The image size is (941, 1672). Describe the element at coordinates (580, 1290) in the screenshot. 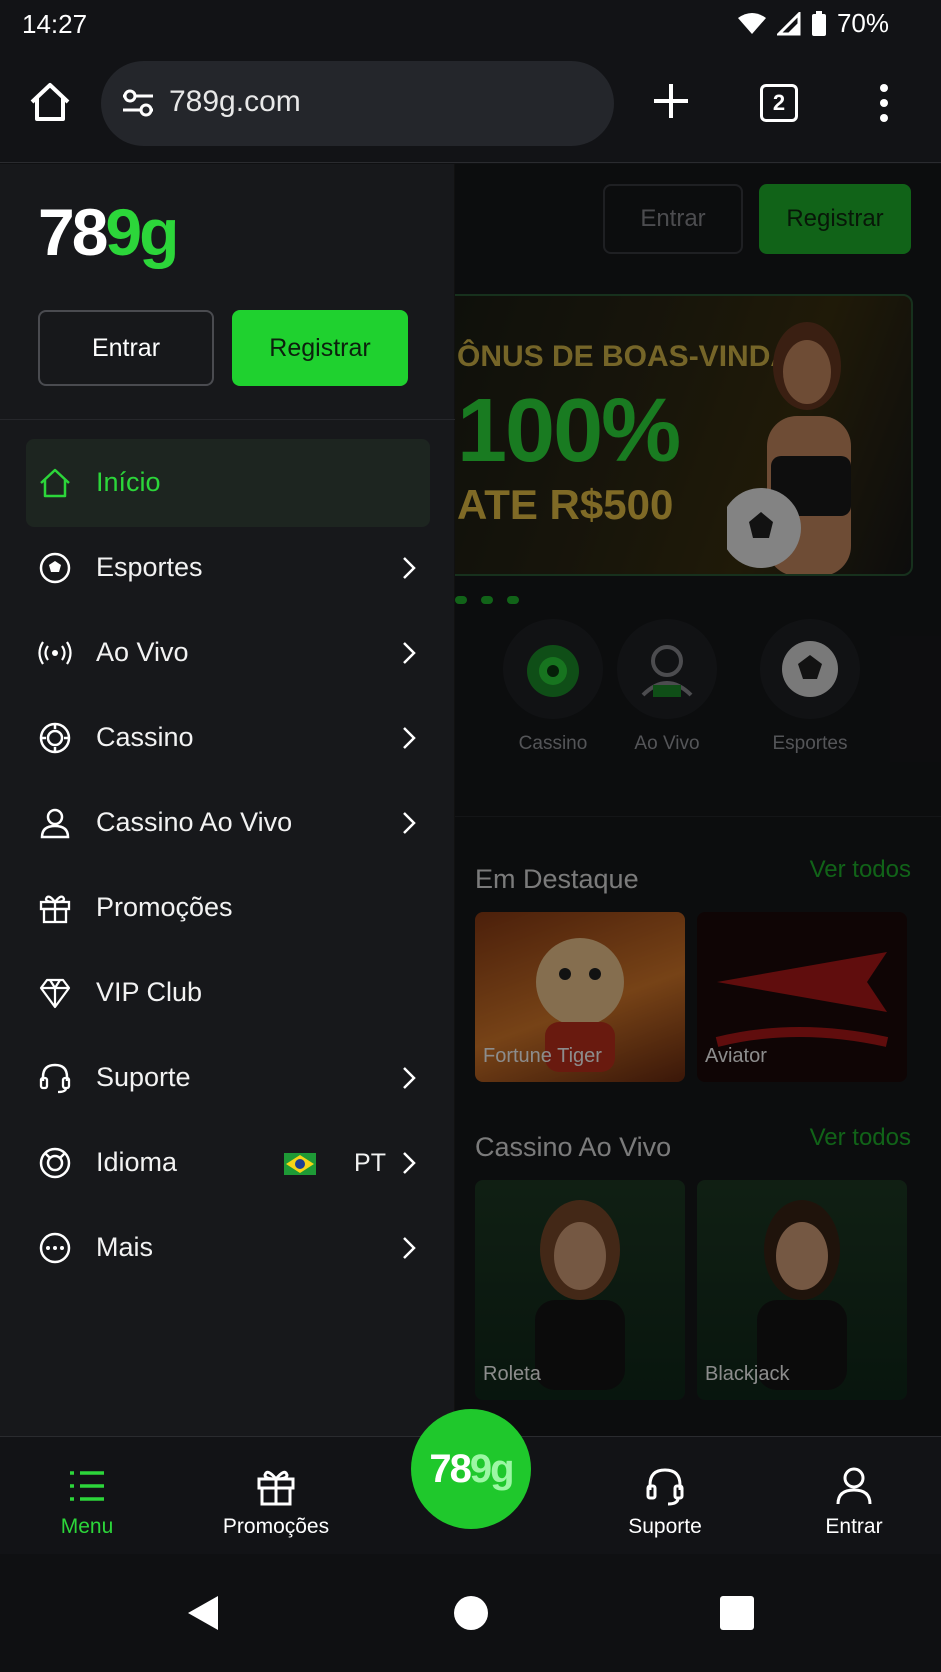

I see `game-card: Roleta` at that location.